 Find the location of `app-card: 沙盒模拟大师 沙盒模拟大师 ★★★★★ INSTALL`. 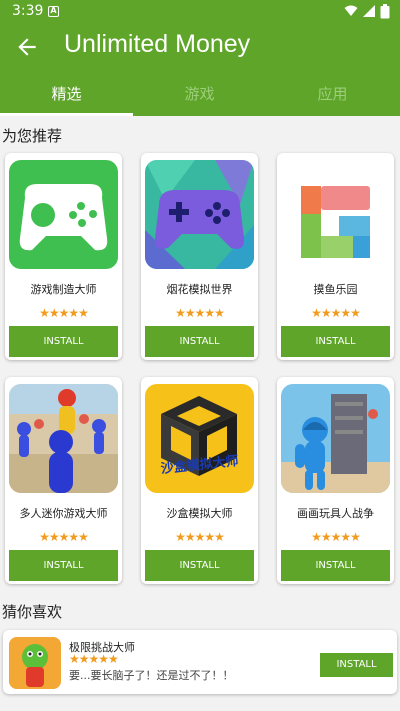

app-card: 沙盒模拟大师 沙盒模拟大师 ★★★★★ INSTALL is located at coordinates (199, 480).